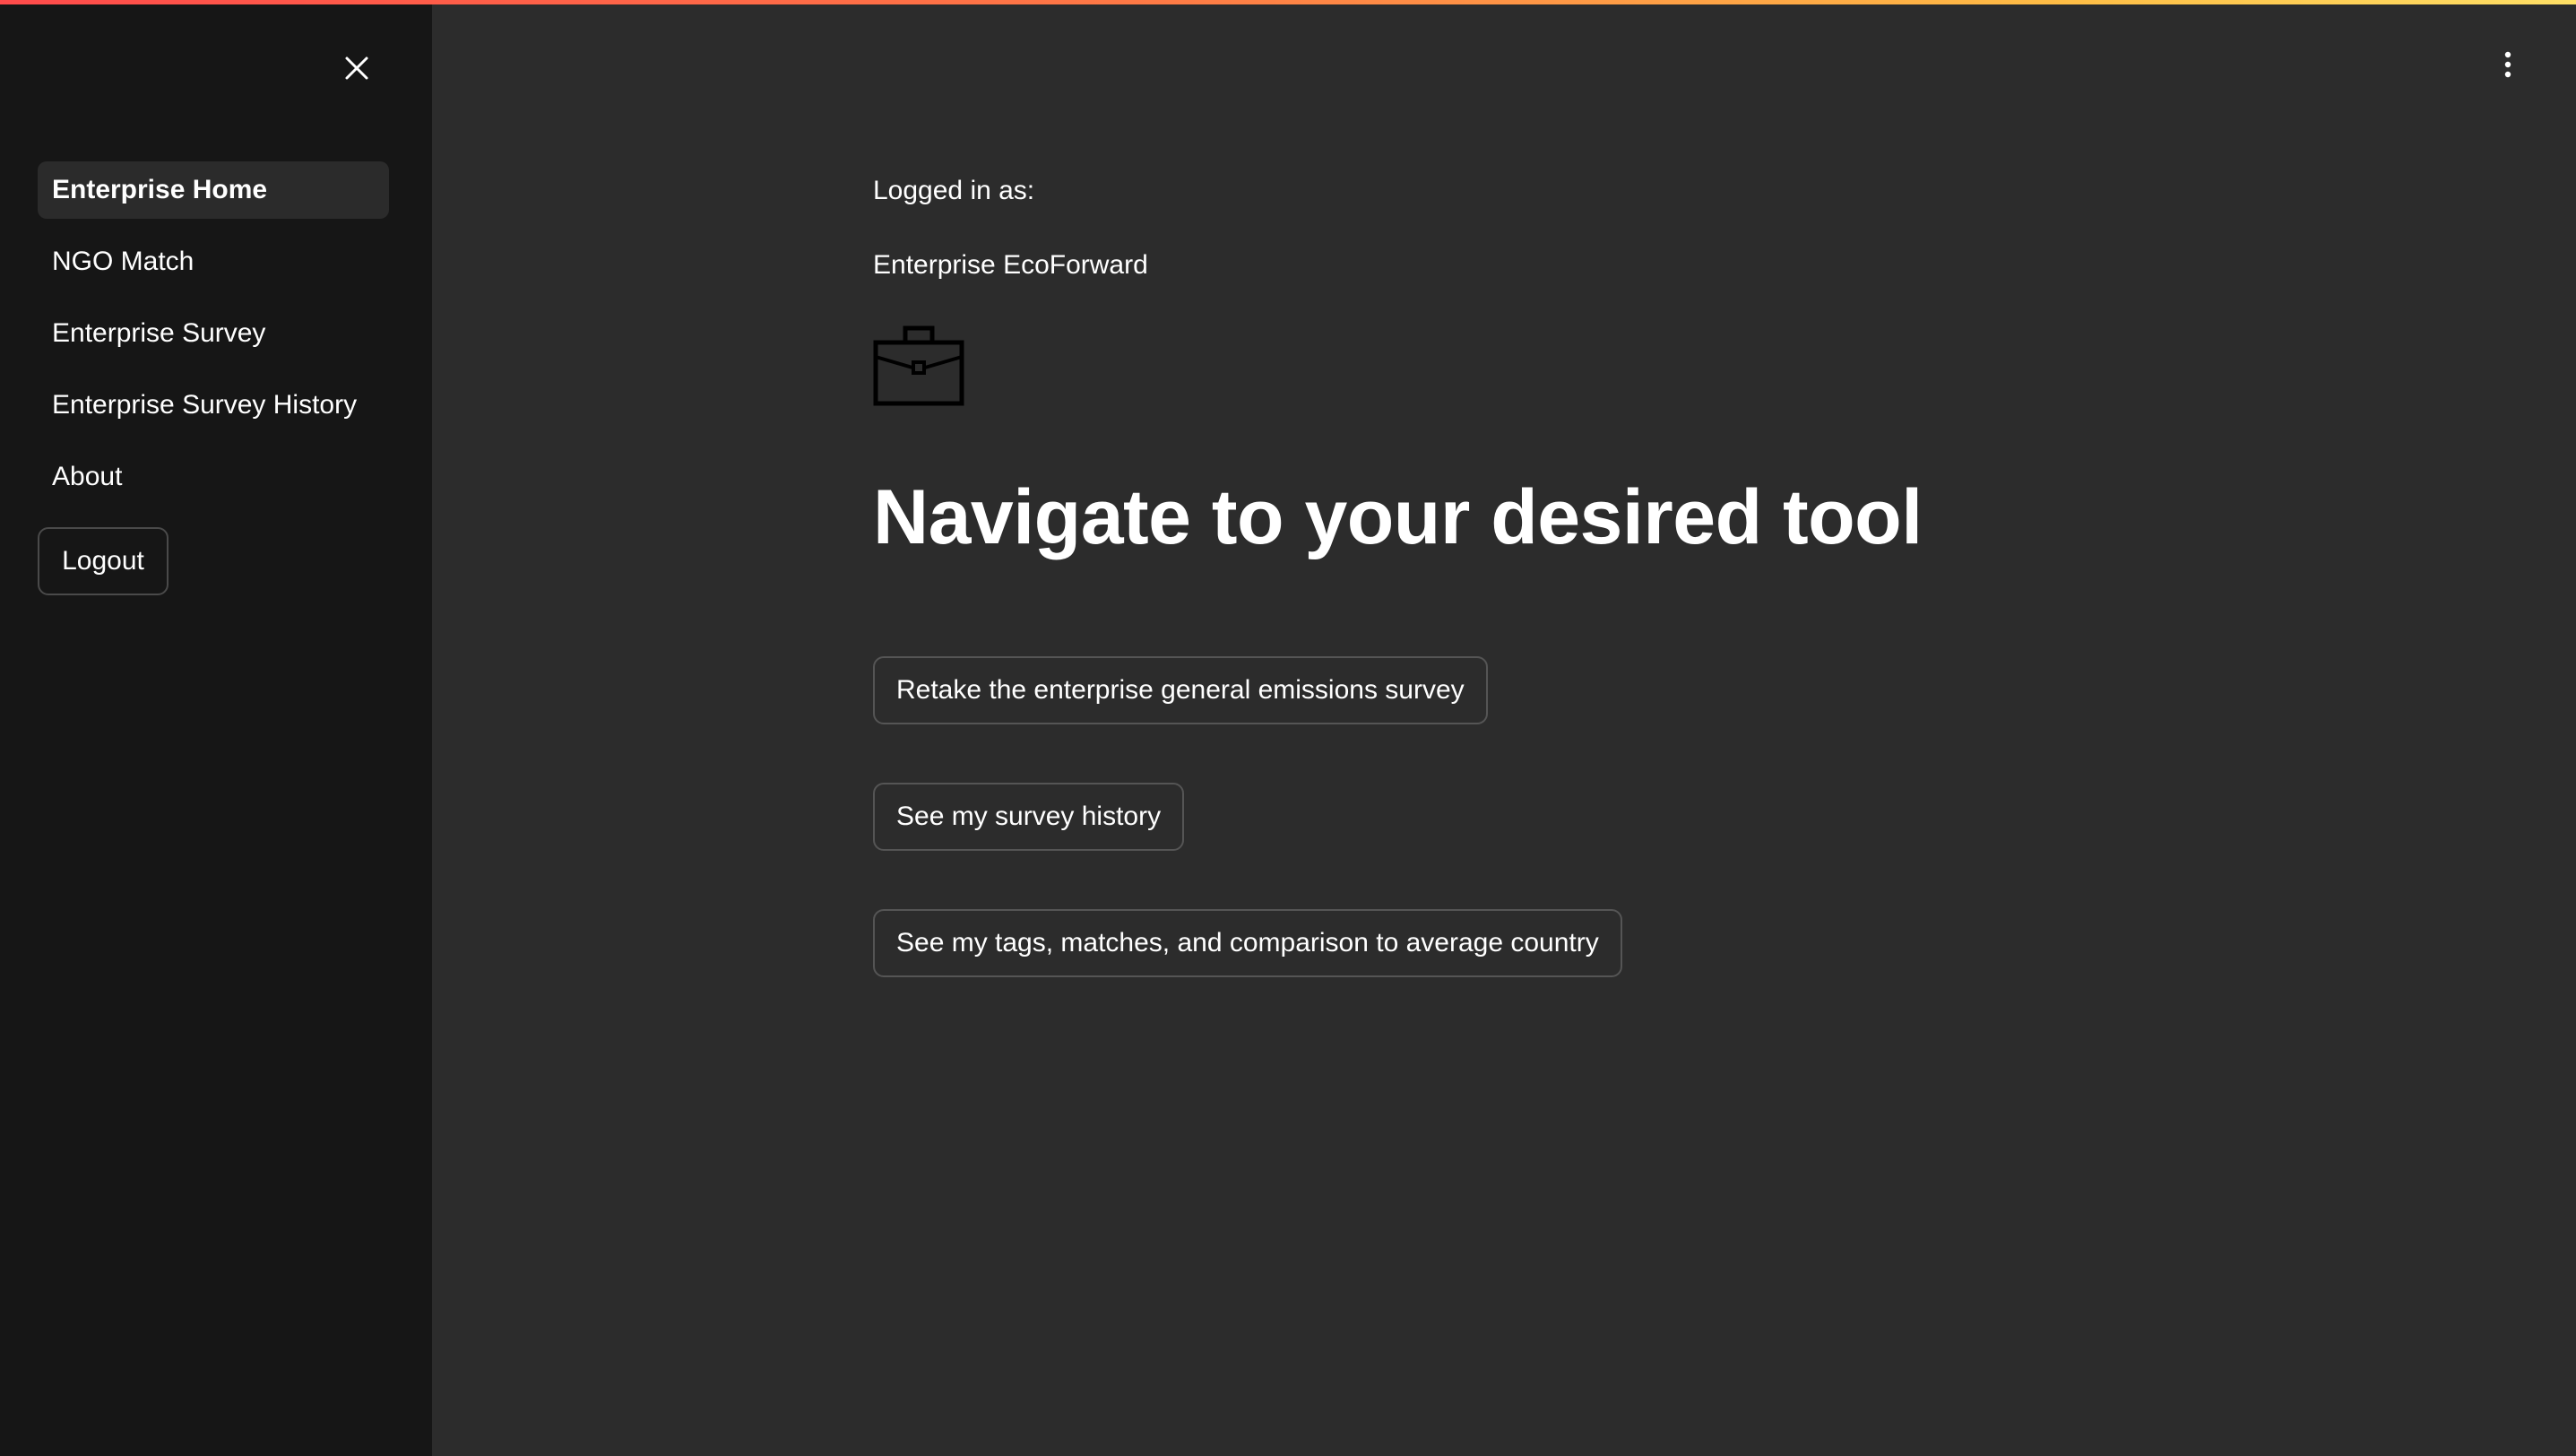 The height and width of the screenshot is (1456, 2576). I want to click on close-icon, so click(356, 68).